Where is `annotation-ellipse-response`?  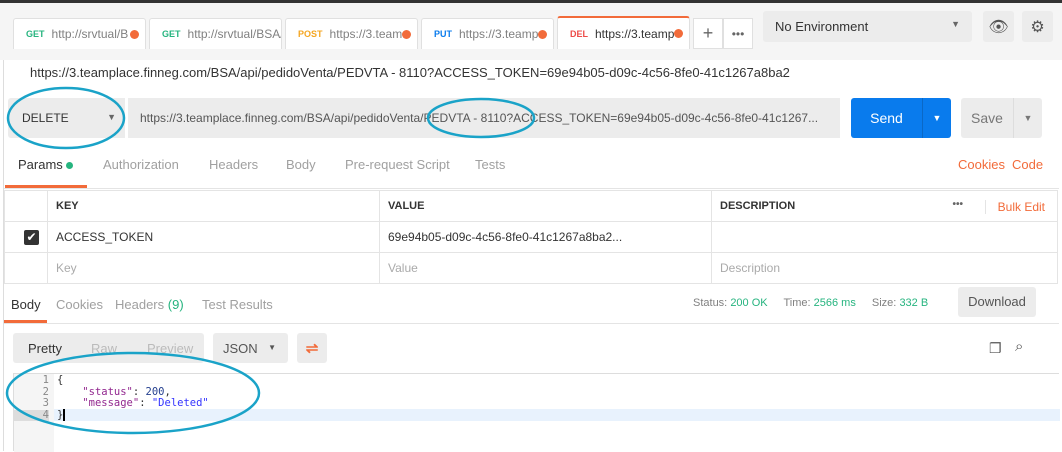 annotation-ellipse-response is located at coordinates (133, 393).